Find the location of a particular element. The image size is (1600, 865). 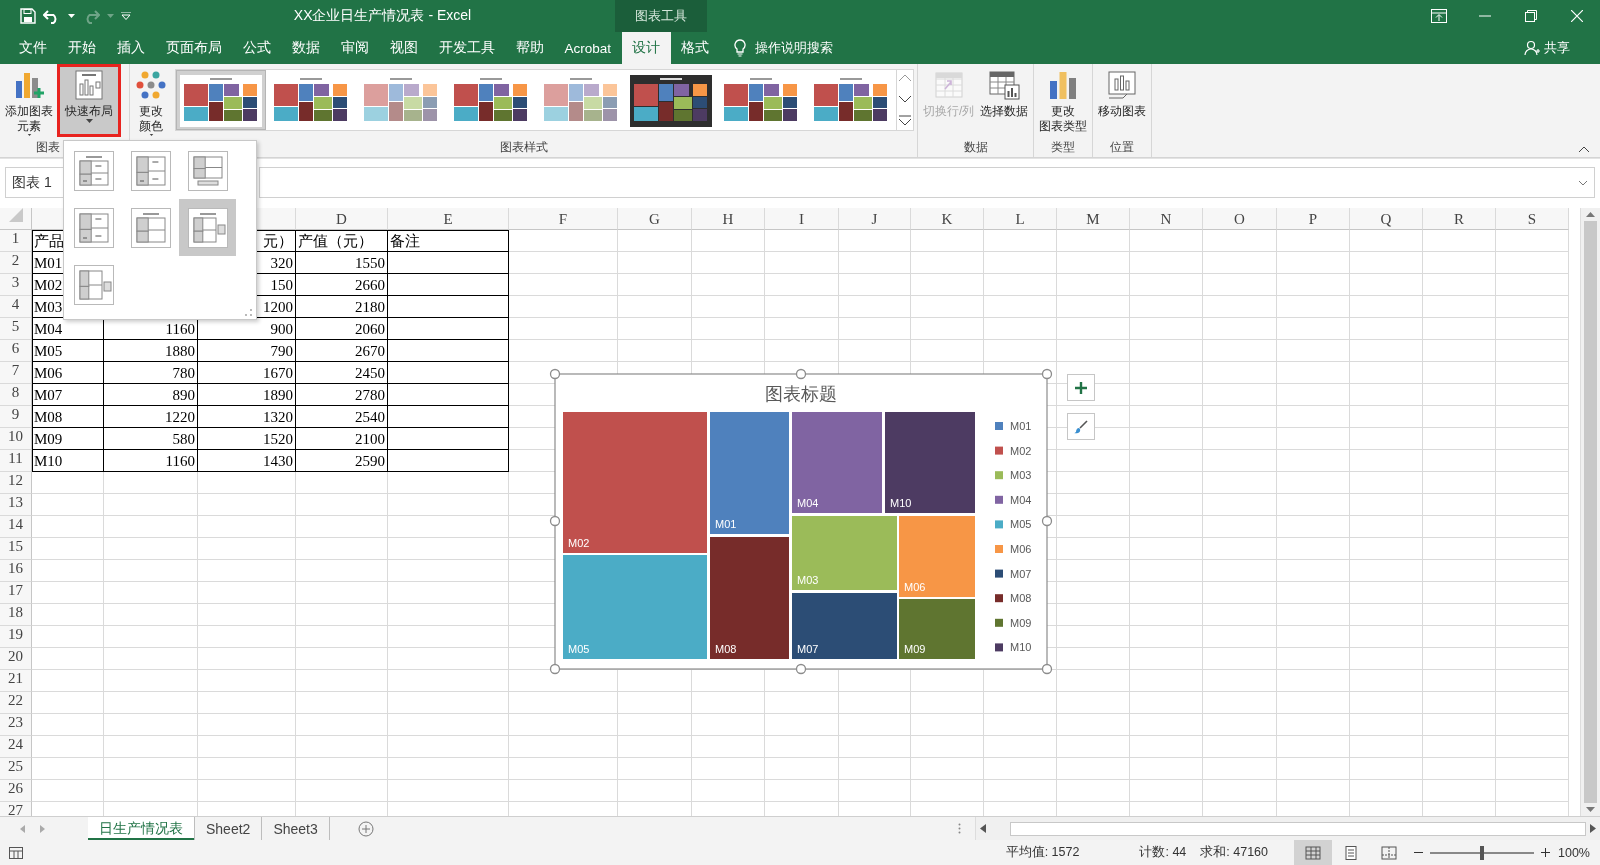

view-button is located at coordinates (1313, 852).